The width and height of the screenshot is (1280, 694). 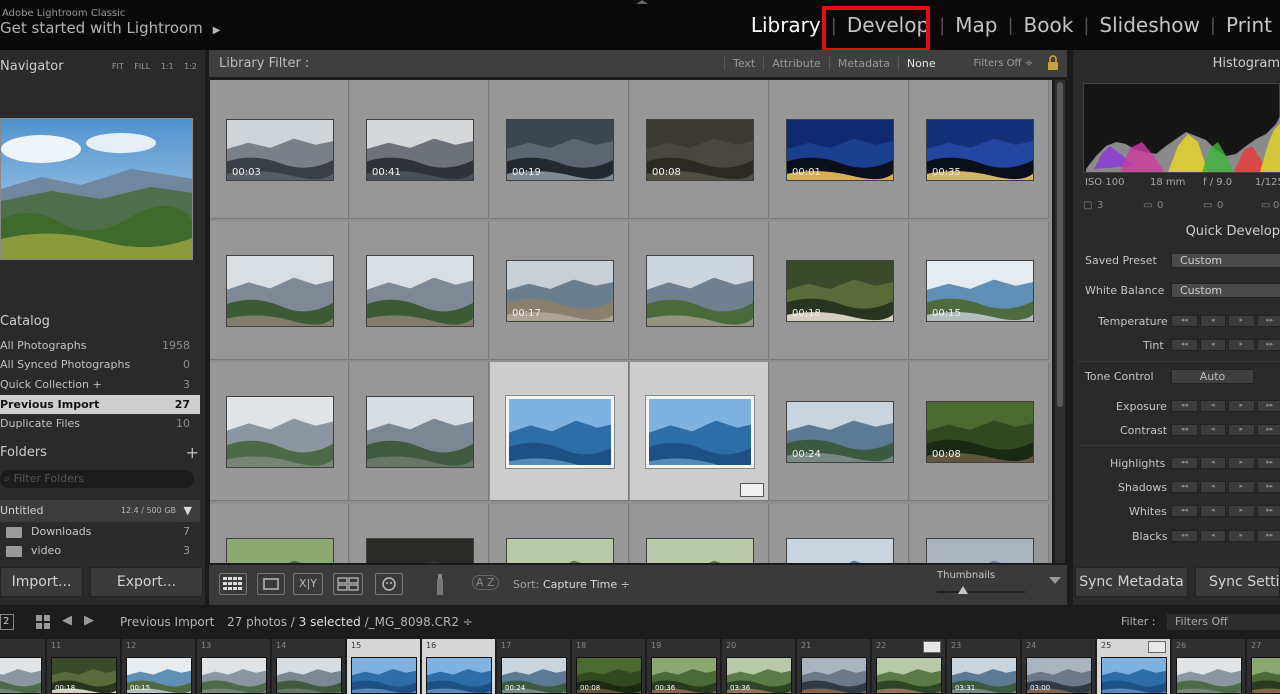 What do you see at coordinates (863, 63) in the screenshot?
I see `filter-metadata: Metadata` at bounding box center [863, 63].